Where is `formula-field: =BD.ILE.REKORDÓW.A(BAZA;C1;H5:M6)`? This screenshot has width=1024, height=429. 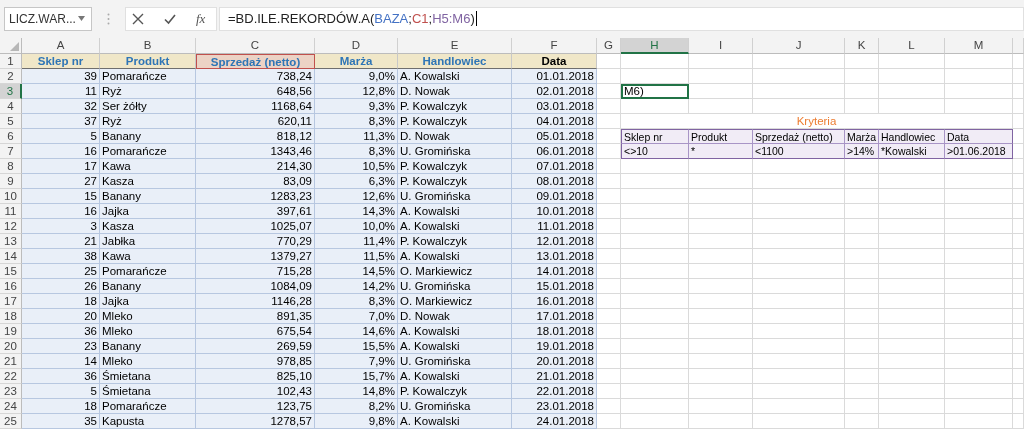
formula-field: =BD.ILE.REKORDÓW.A(BAZA;C1;H5:M6) is located at coordinates (621, 18).